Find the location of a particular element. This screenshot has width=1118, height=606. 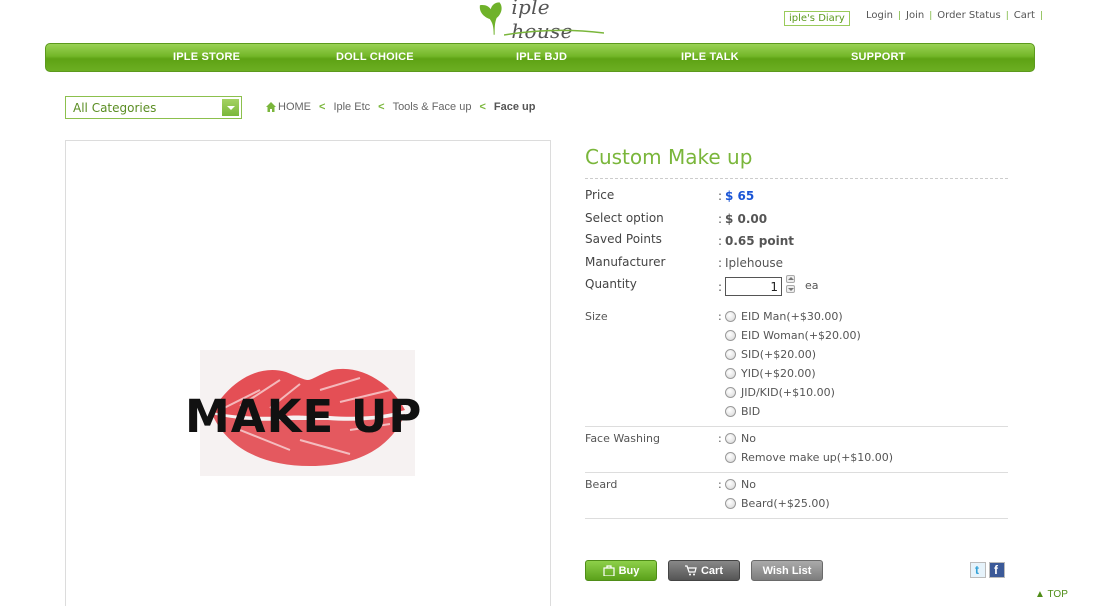

price-label: Price is located at coordinates (600, 195).